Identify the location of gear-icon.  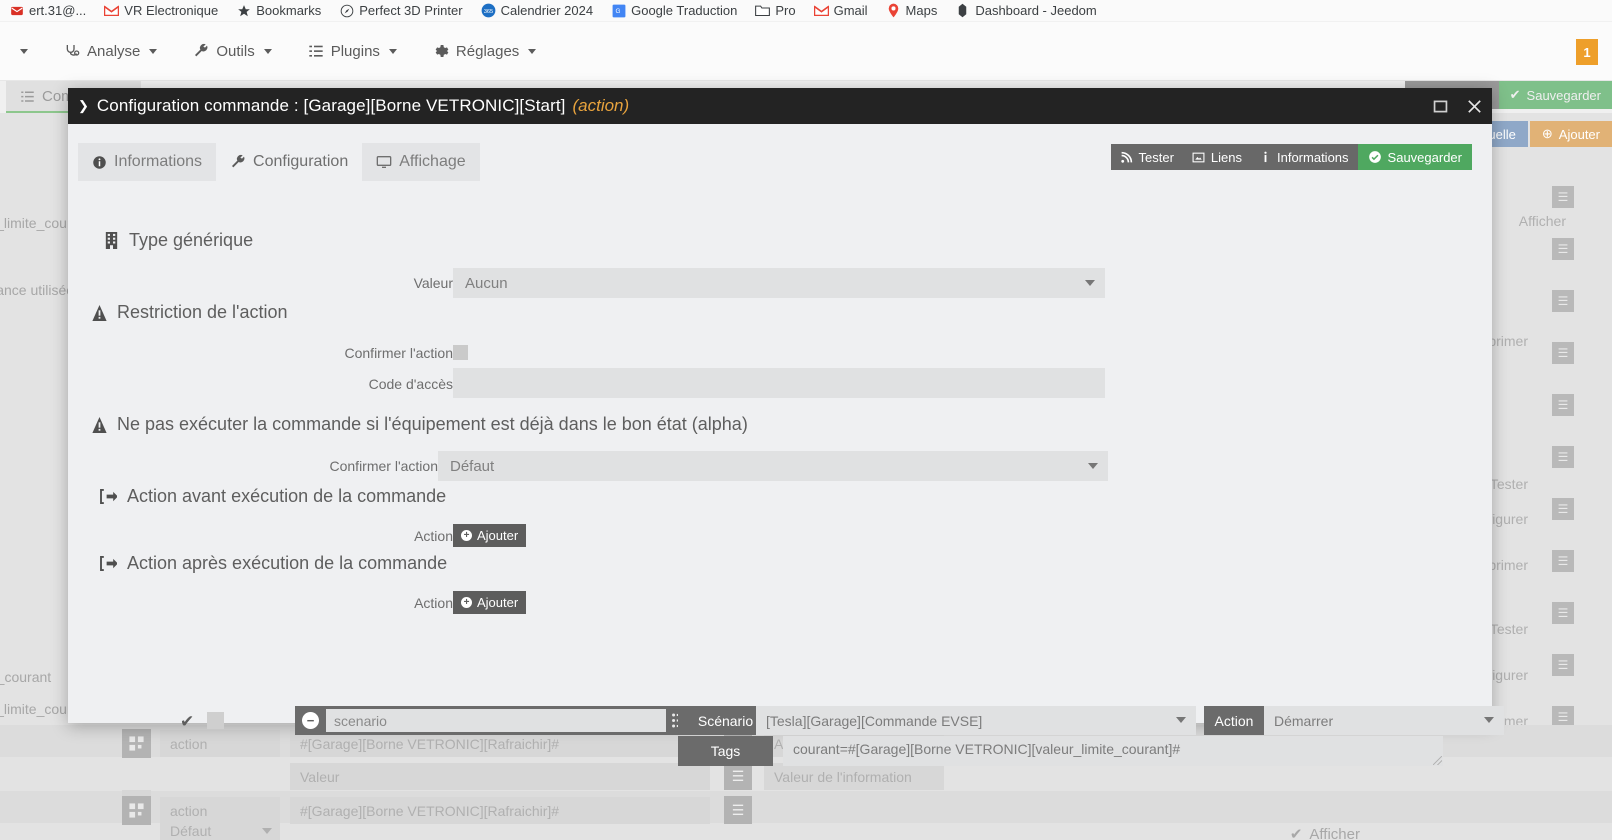
(441, 51).